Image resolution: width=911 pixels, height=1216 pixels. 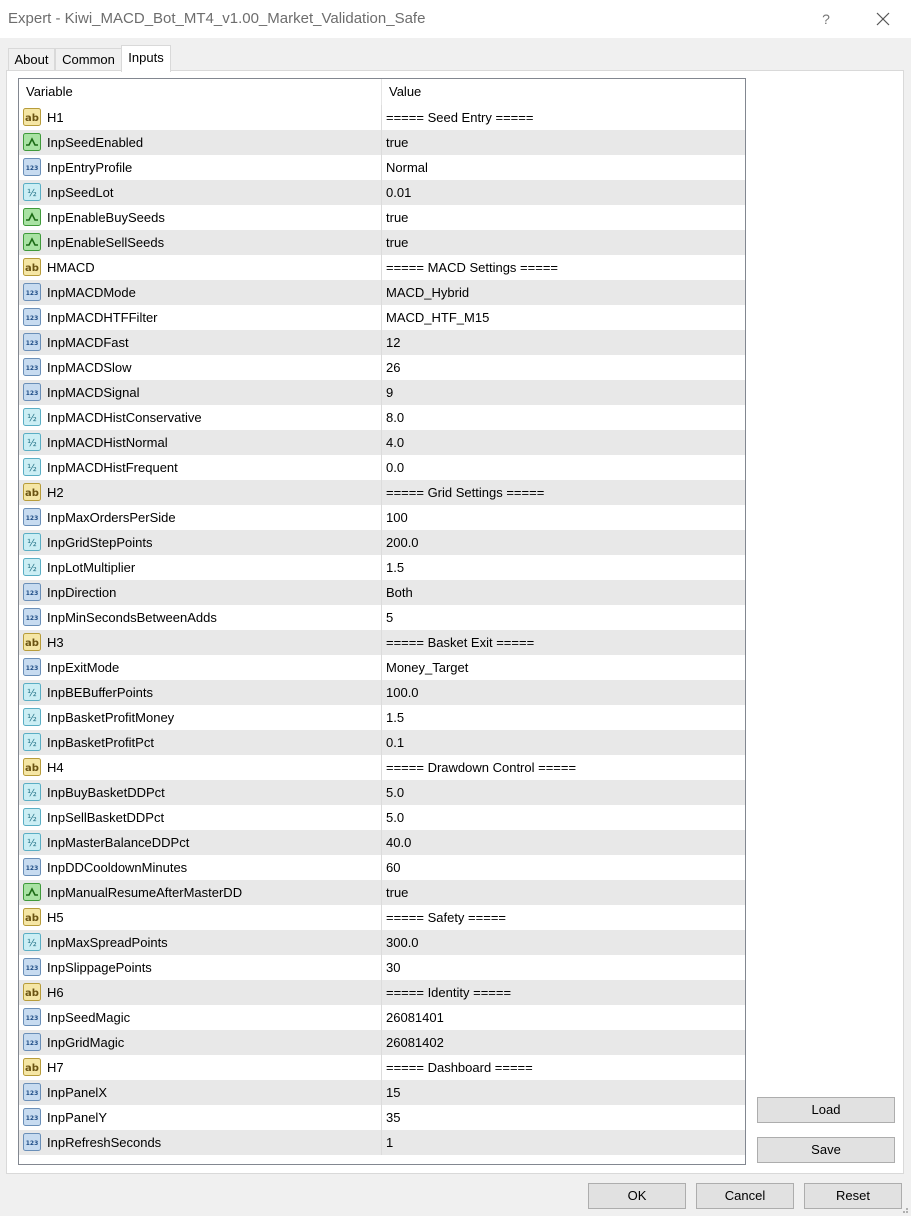 I want to click on variable-cell: ab H1, so click(x=200, y=117).